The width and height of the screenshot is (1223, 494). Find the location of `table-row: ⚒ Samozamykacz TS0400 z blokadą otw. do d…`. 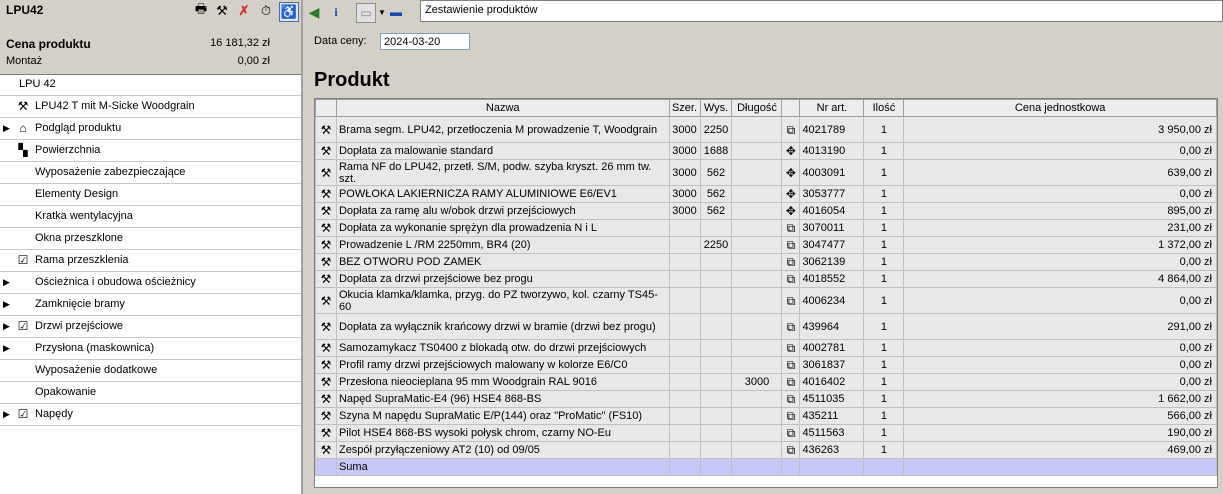

table-row: ⚒ Samozamykacz TS0400 z blokadą otw. do d… is located at coordinates (766, 348).